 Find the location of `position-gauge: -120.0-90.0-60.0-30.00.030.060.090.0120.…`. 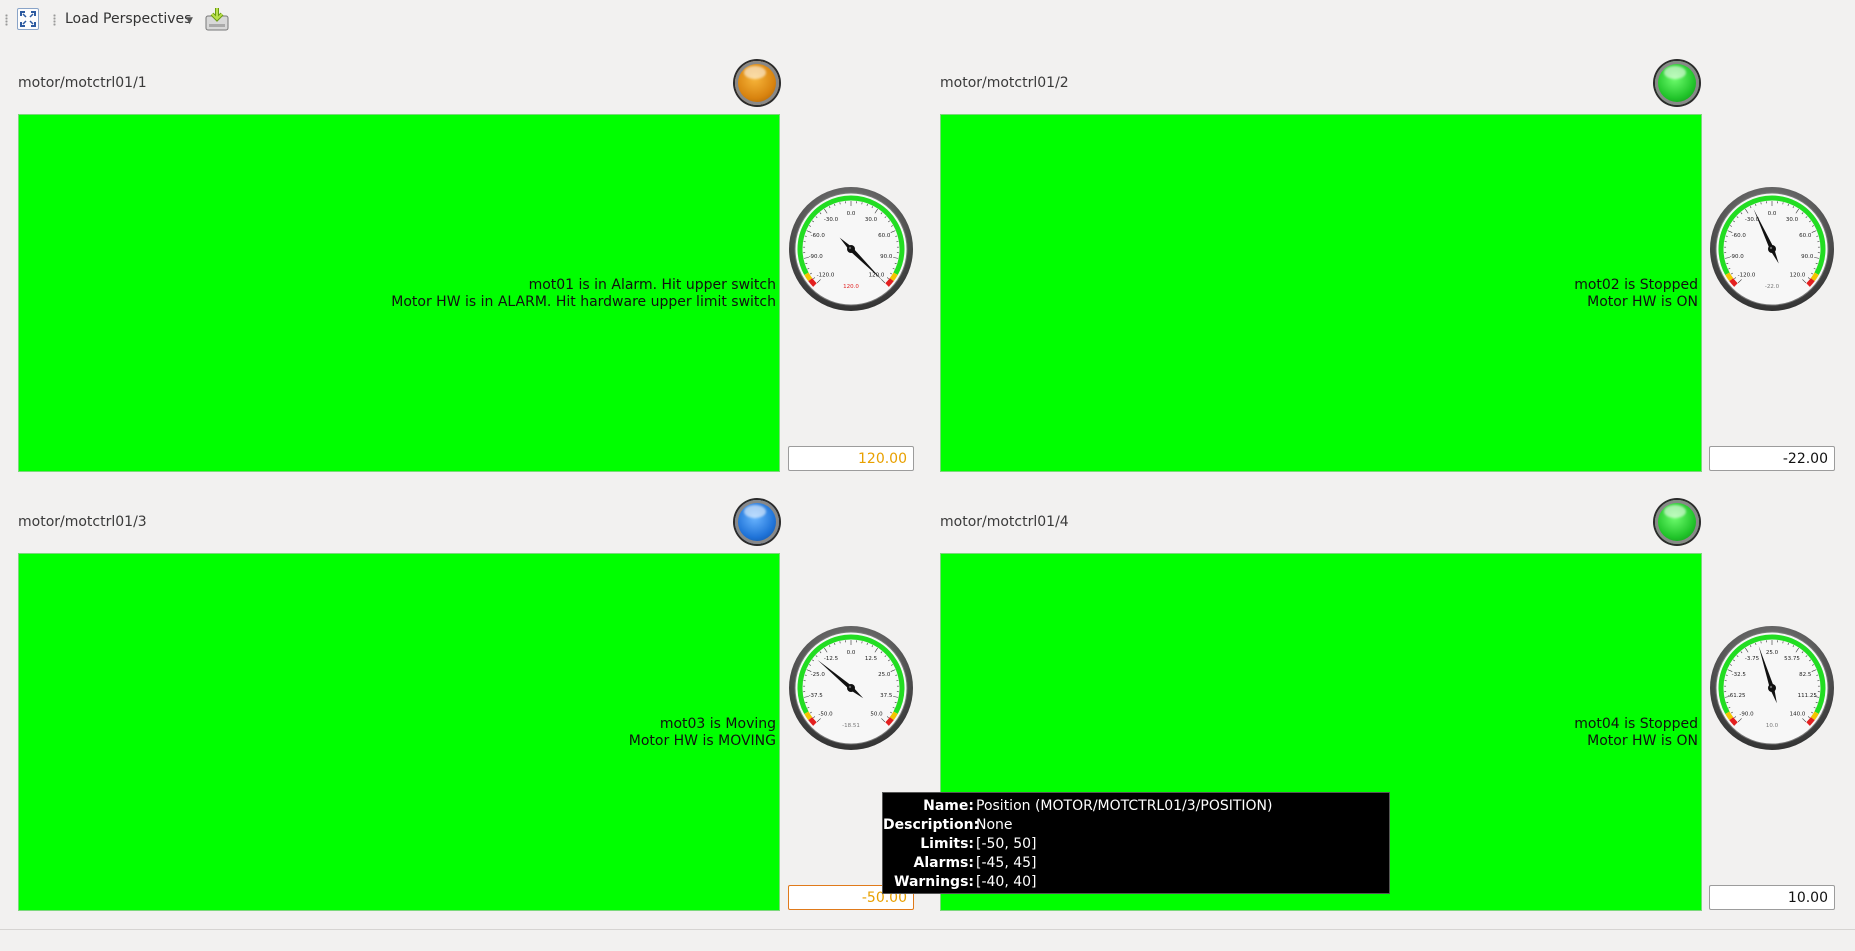

position-gauge: -120.0-90.0-60.0-30.00.030.060.090.0120.… is located at coordinates (1772, 249).